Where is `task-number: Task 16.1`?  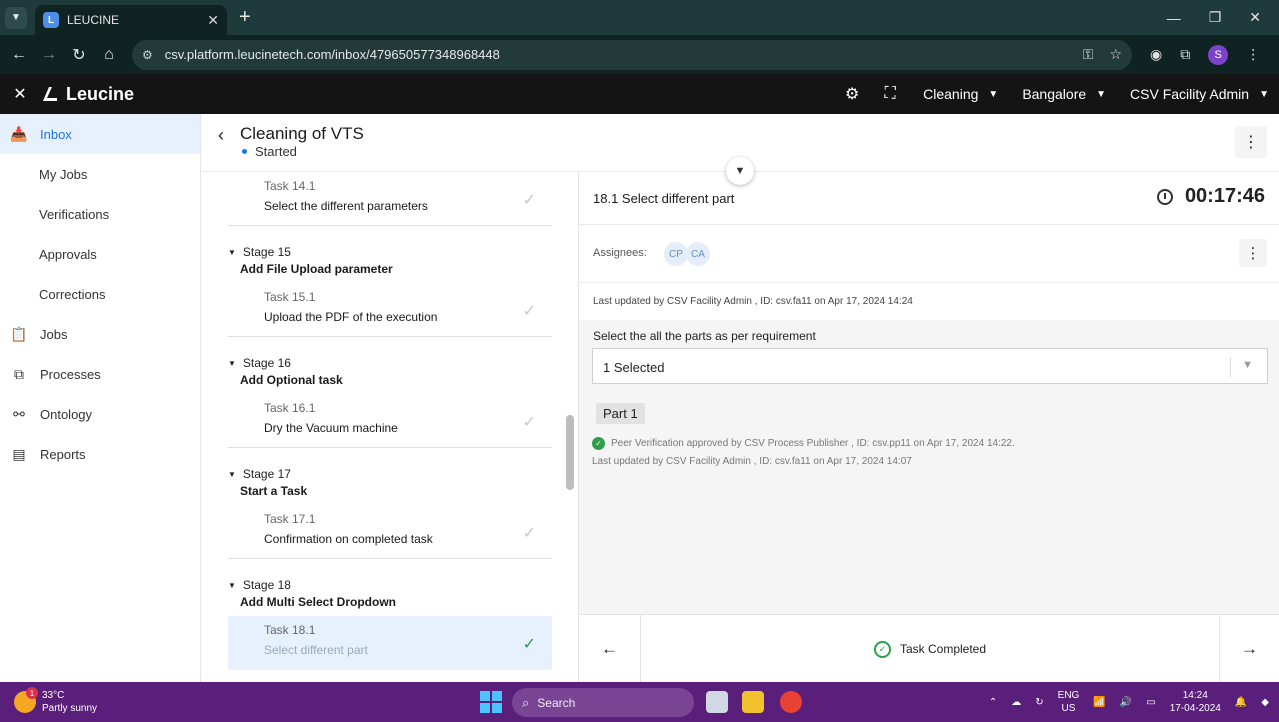
task-number: Task 16.1 is located at coordinates (290, 408).